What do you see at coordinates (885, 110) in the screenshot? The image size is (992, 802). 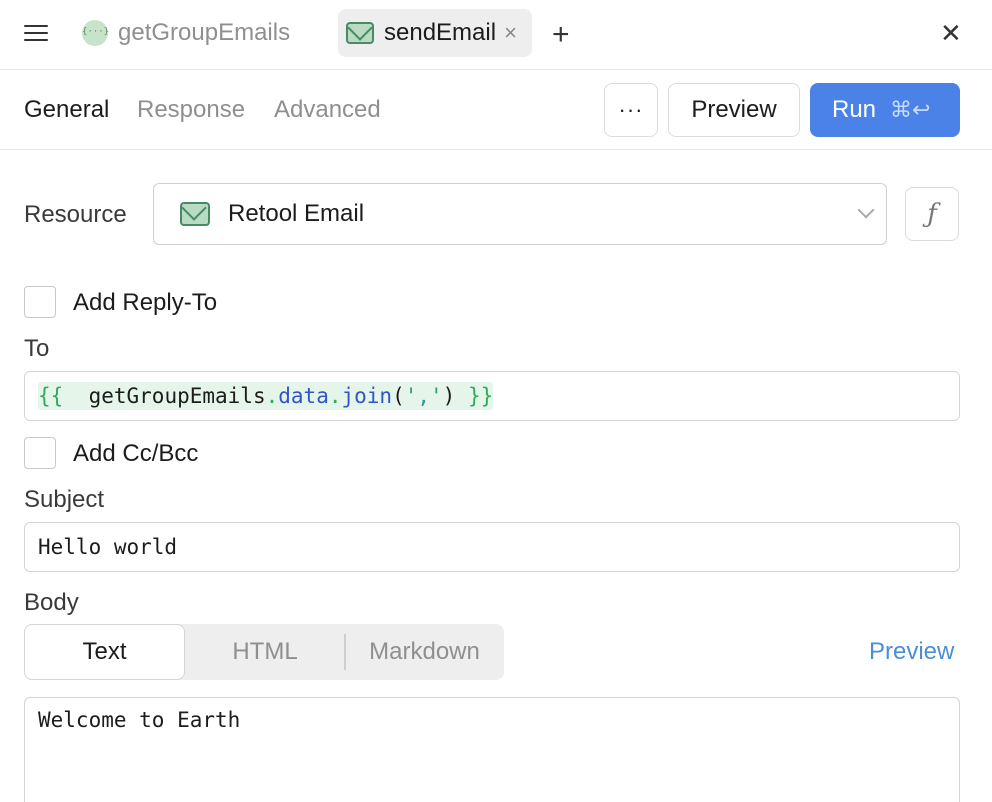 I see `run-button: Run ⌘↩` at bounding box center [885, 110].